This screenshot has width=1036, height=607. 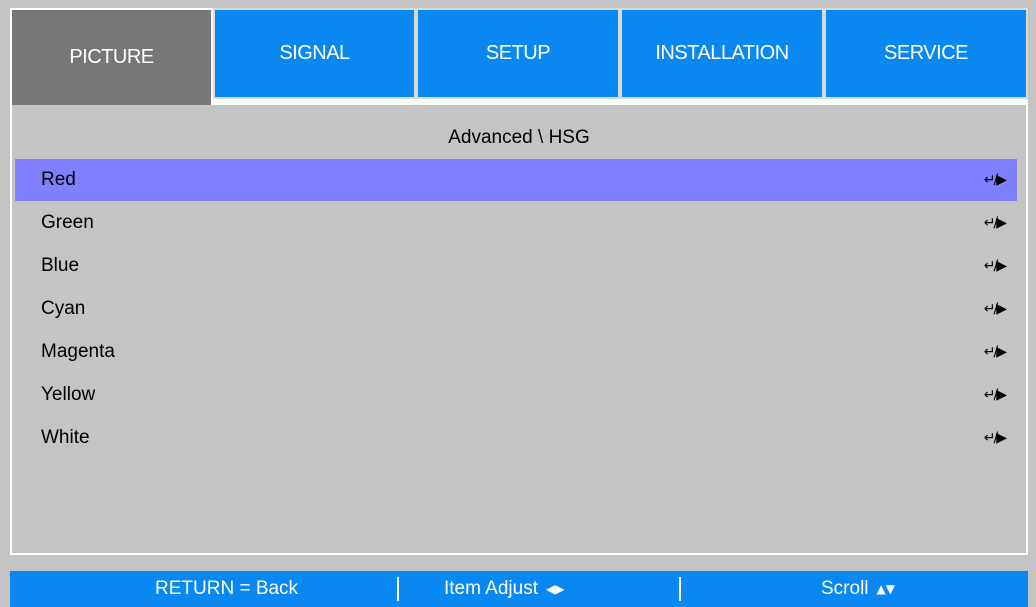 What do you see at coordinates (78, 351) in the screenshot?
I see `menu-item-label: Magenta` at bounding box center [78, 351].